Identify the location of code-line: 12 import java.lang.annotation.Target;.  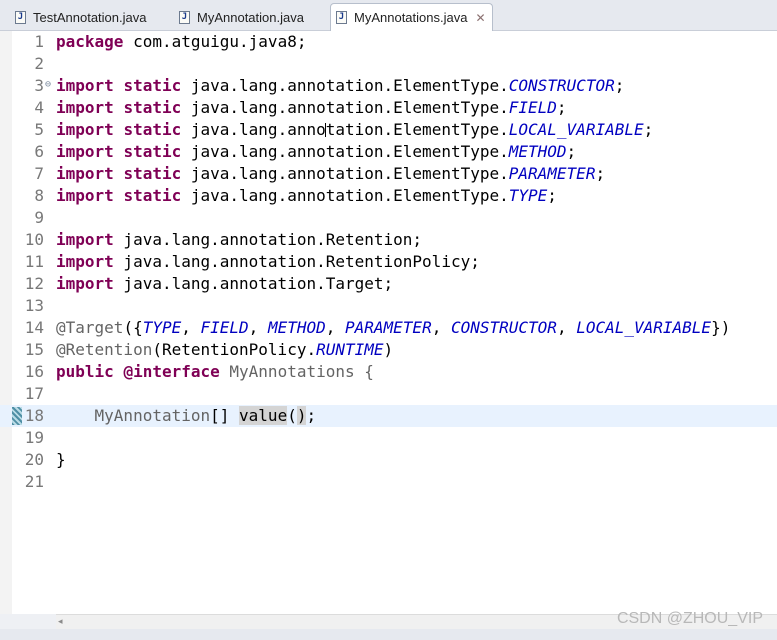
(388, 284).